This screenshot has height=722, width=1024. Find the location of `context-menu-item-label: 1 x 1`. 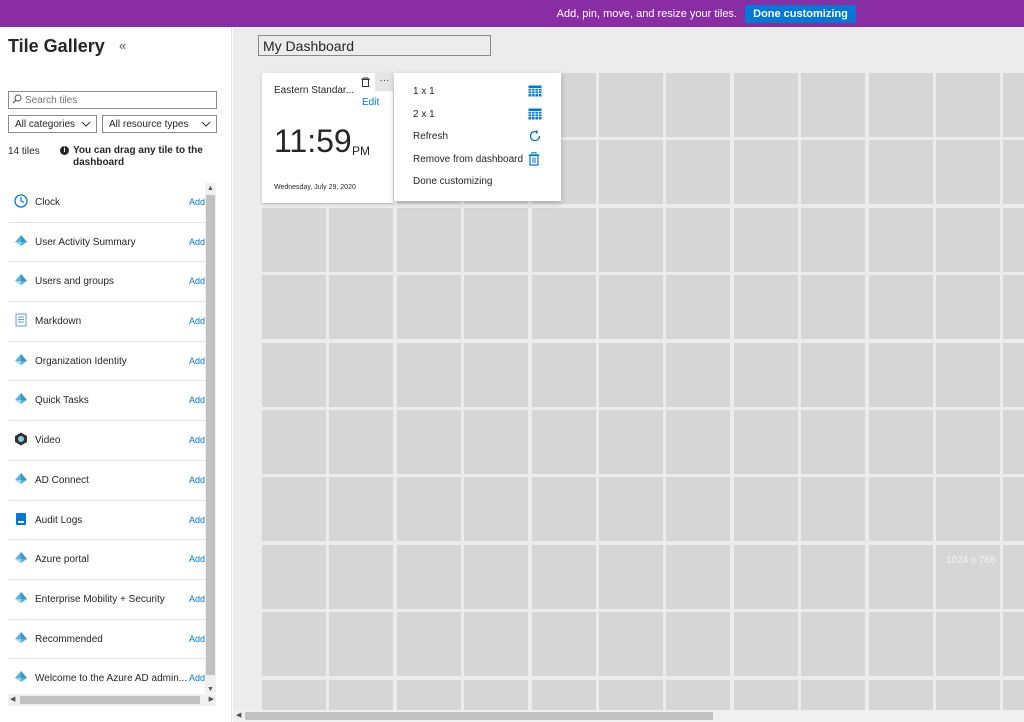

context-menu-item-label: 1 x 1 is located at coordinates (424, 91).